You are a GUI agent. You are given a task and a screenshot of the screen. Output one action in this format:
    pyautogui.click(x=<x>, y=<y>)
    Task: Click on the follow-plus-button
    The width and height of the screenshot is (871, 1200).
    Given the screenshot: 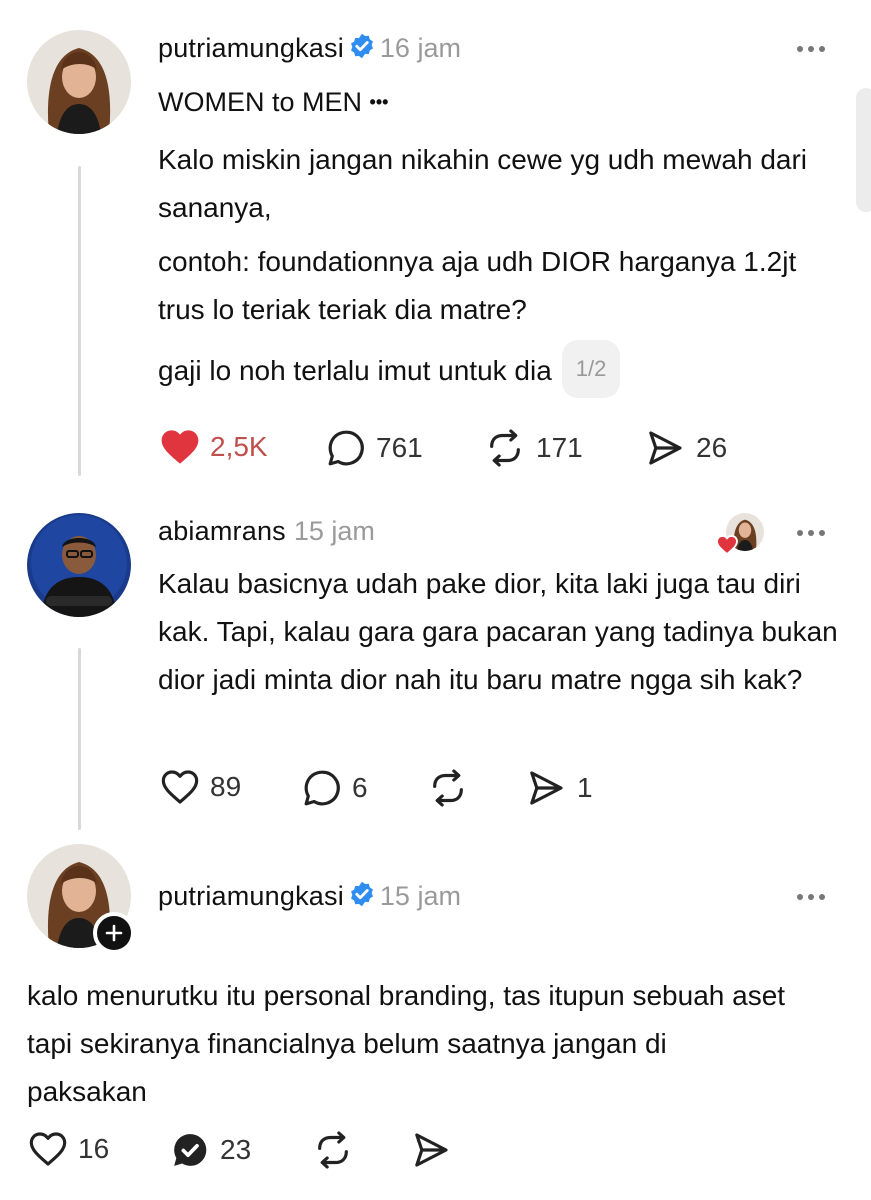 What is the action you would take?
    pyautogui.click(x=114, y=933)
    